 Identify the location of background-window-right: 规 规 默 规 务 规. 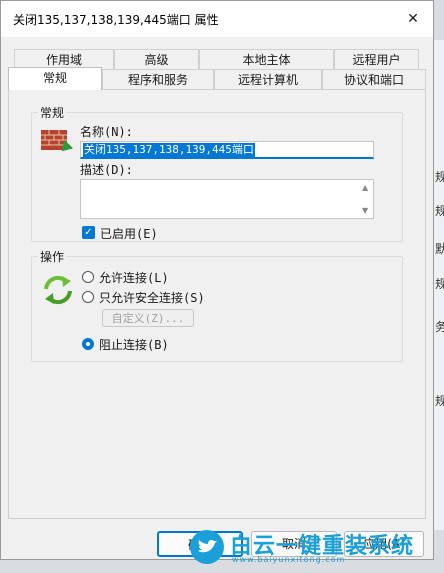
(439, 285).